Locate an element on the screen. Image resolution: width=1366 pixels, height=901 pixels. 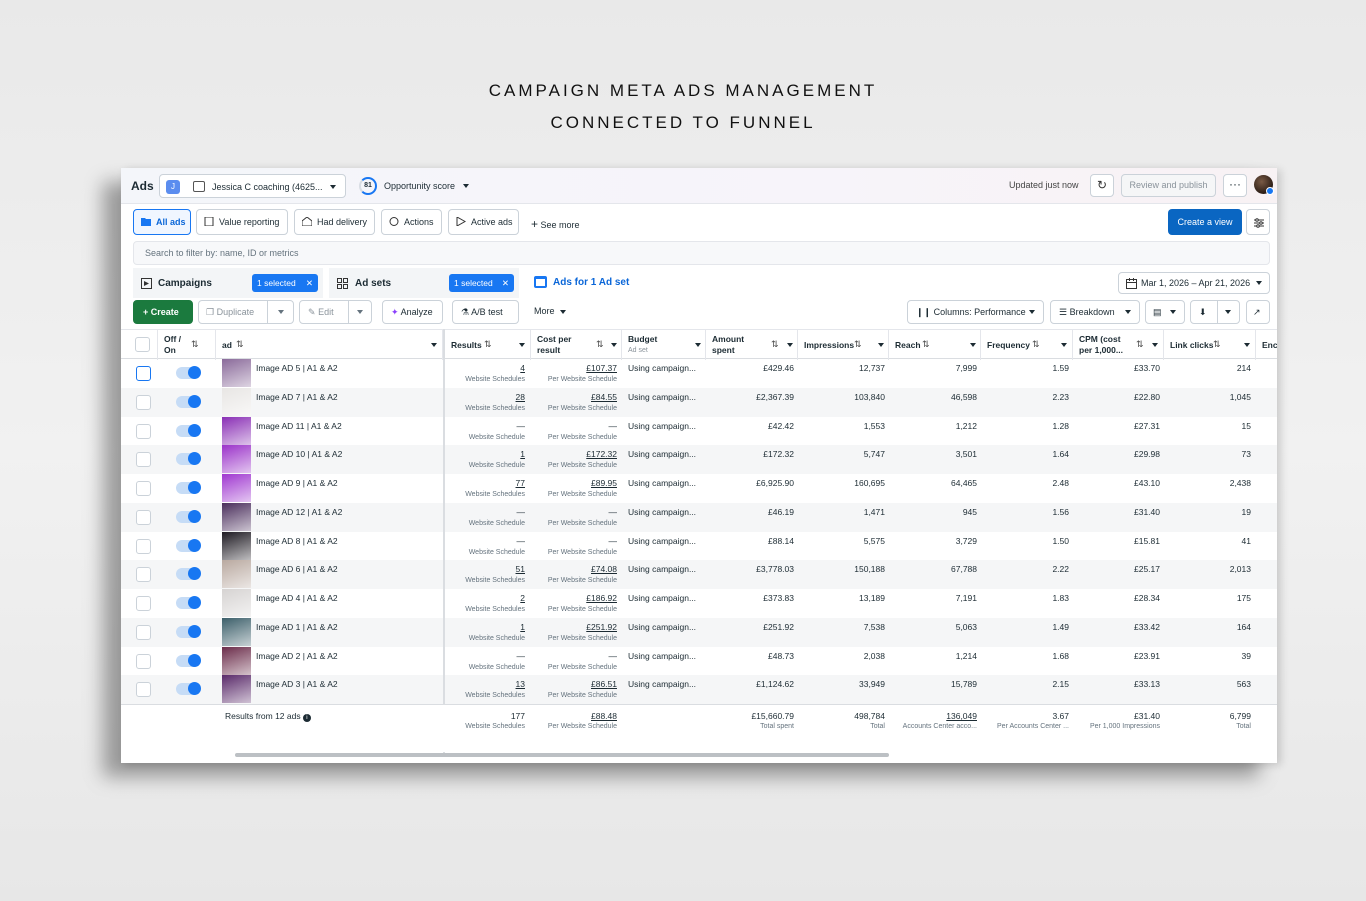
view-active-ads: Active ads is located at coordinates (483, 222).